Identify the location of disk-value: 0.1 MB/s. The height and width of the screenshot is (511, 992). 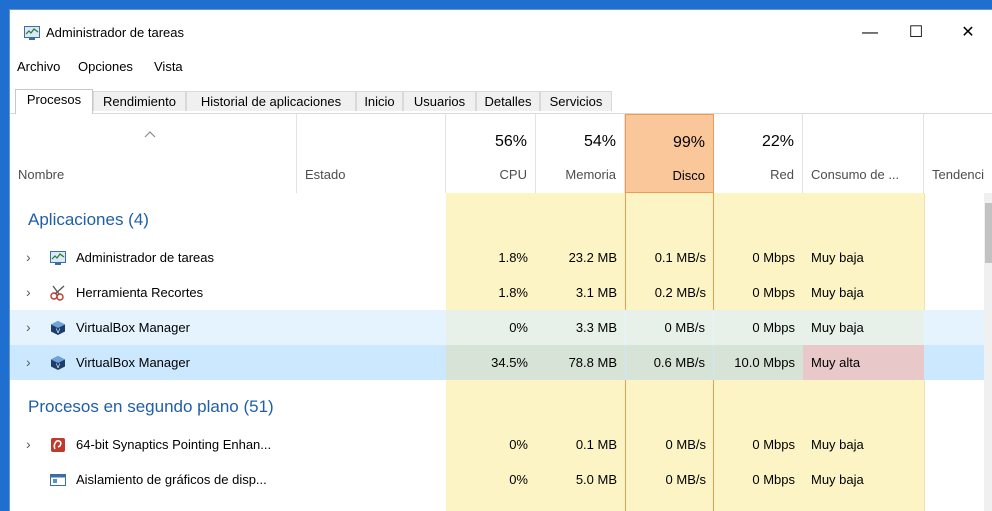
(680, 257).